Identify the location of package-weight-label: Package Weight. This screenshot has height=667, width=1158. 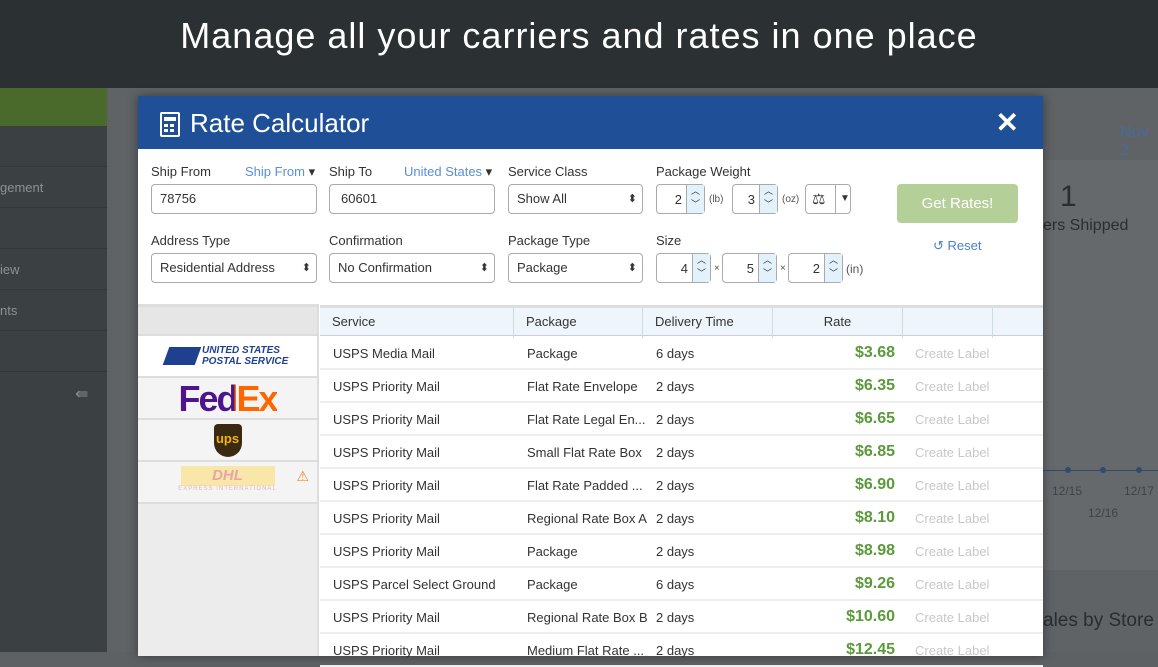
(703, 171).